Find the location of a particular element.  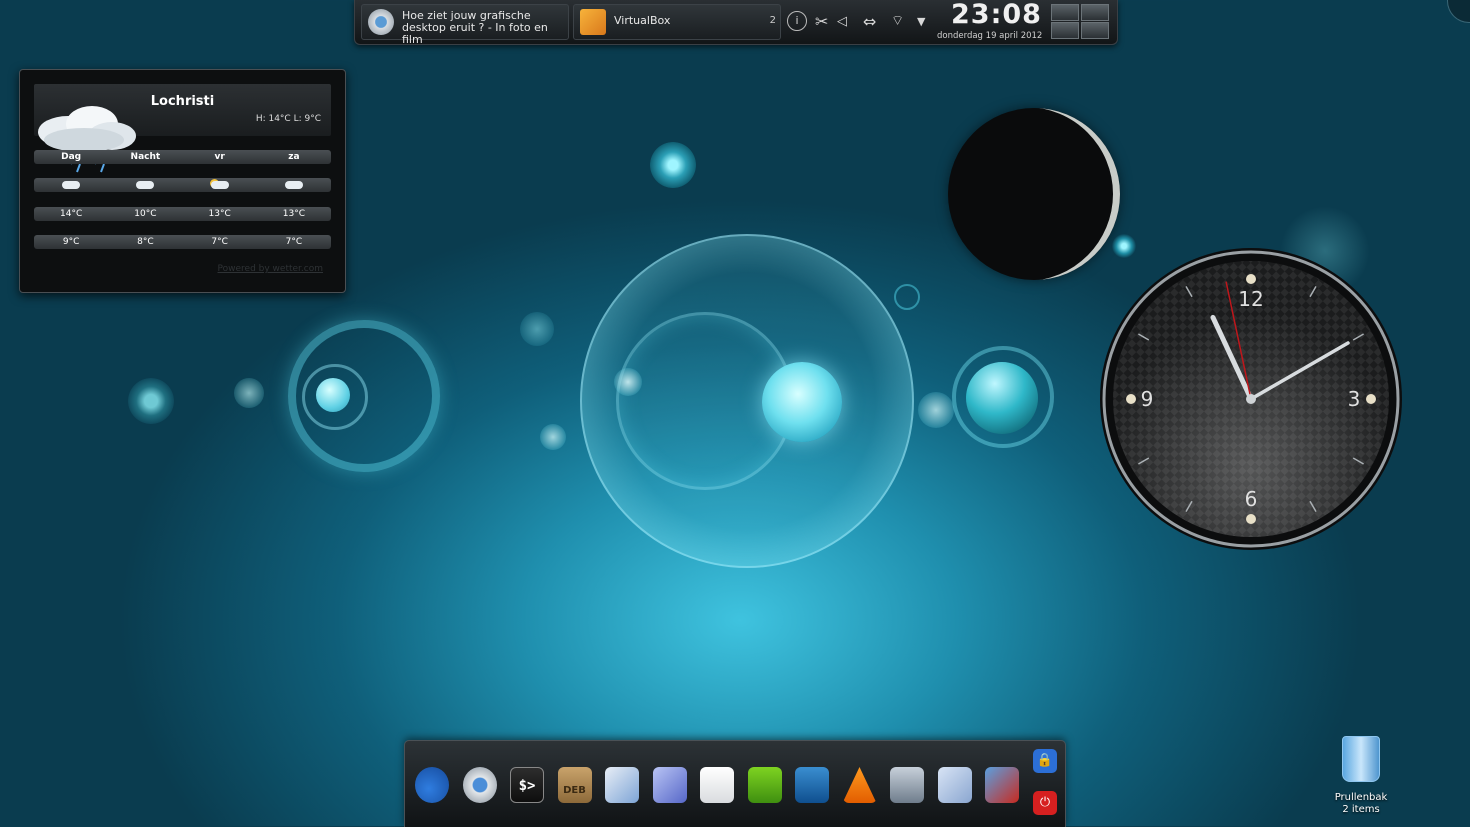

document-icon is located at coordinates (717, 785).